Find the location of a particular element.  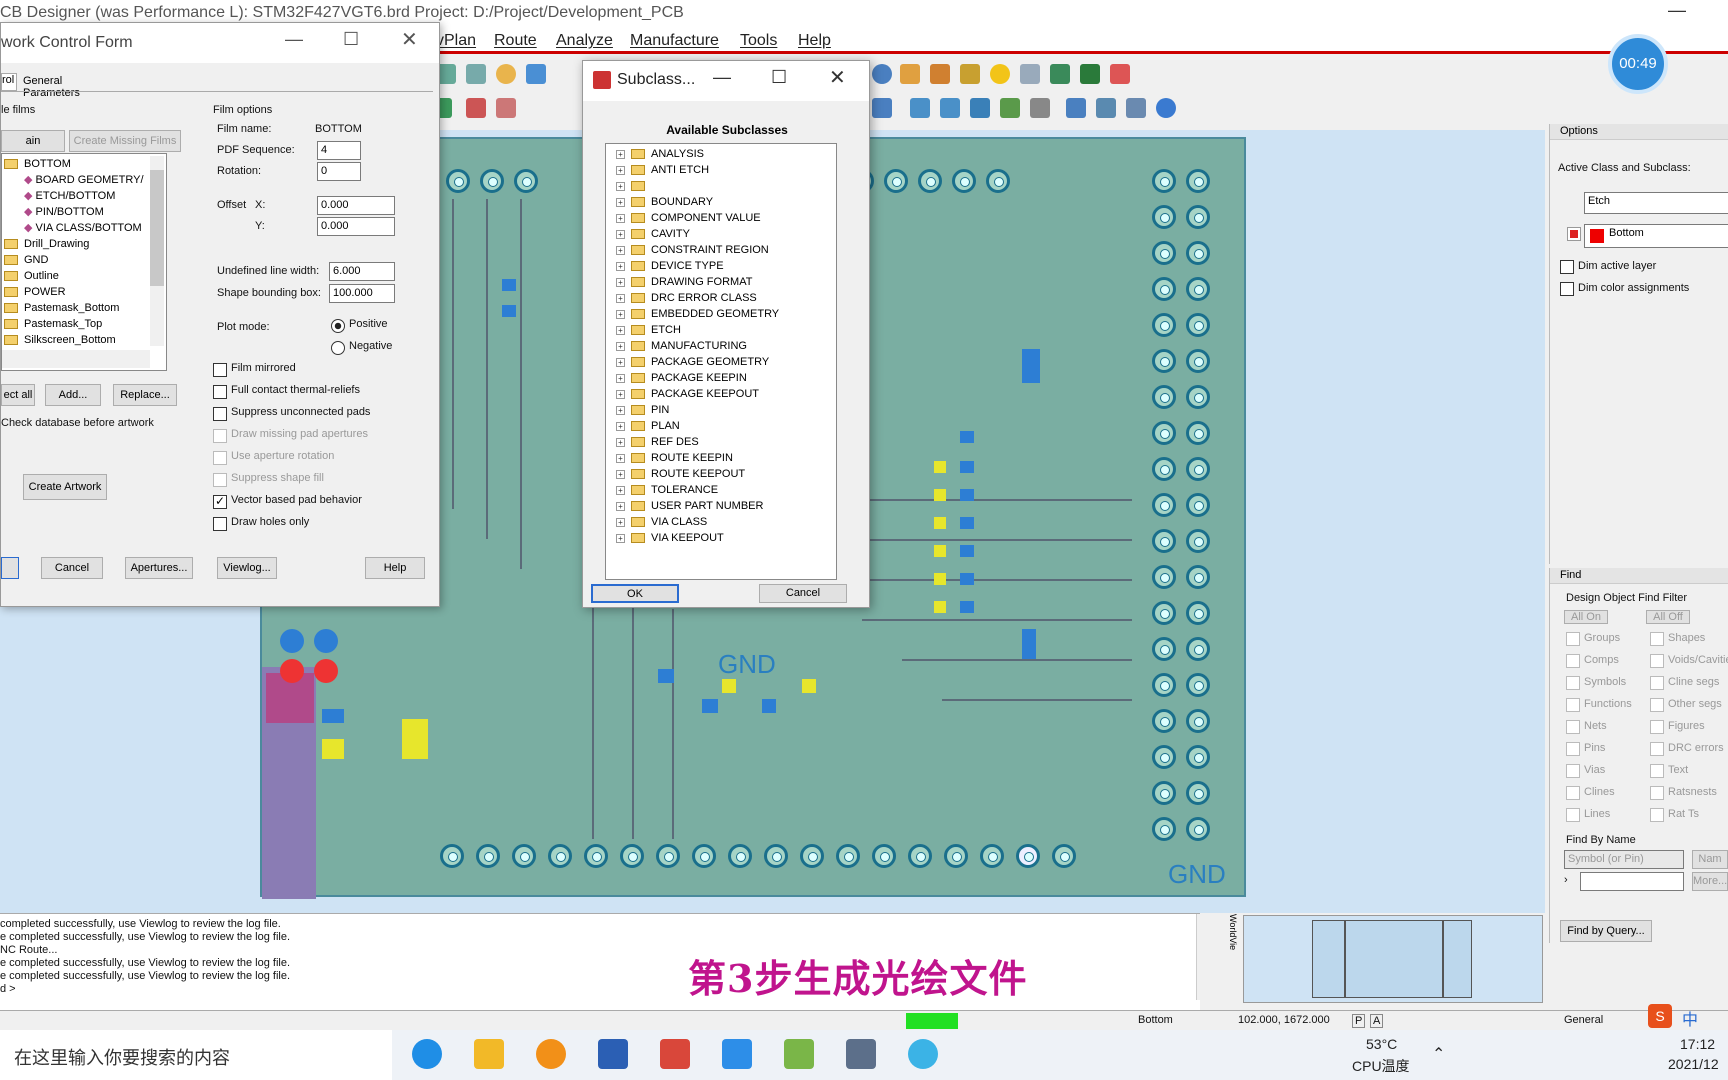

subclass-item: + VIA KEEPOUT is located at coordinates (670, 538).